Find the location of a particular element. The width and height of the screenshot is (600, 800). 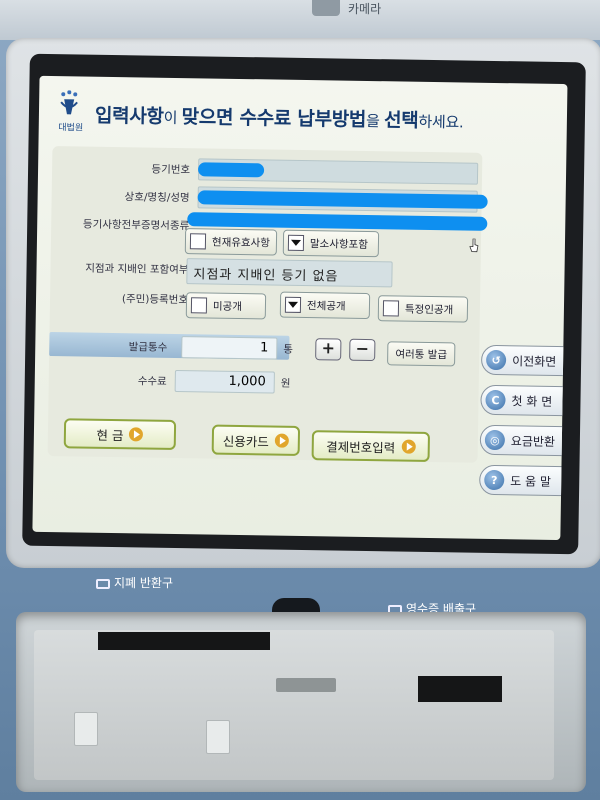

bill-slot is located at coordinates (184, 641).